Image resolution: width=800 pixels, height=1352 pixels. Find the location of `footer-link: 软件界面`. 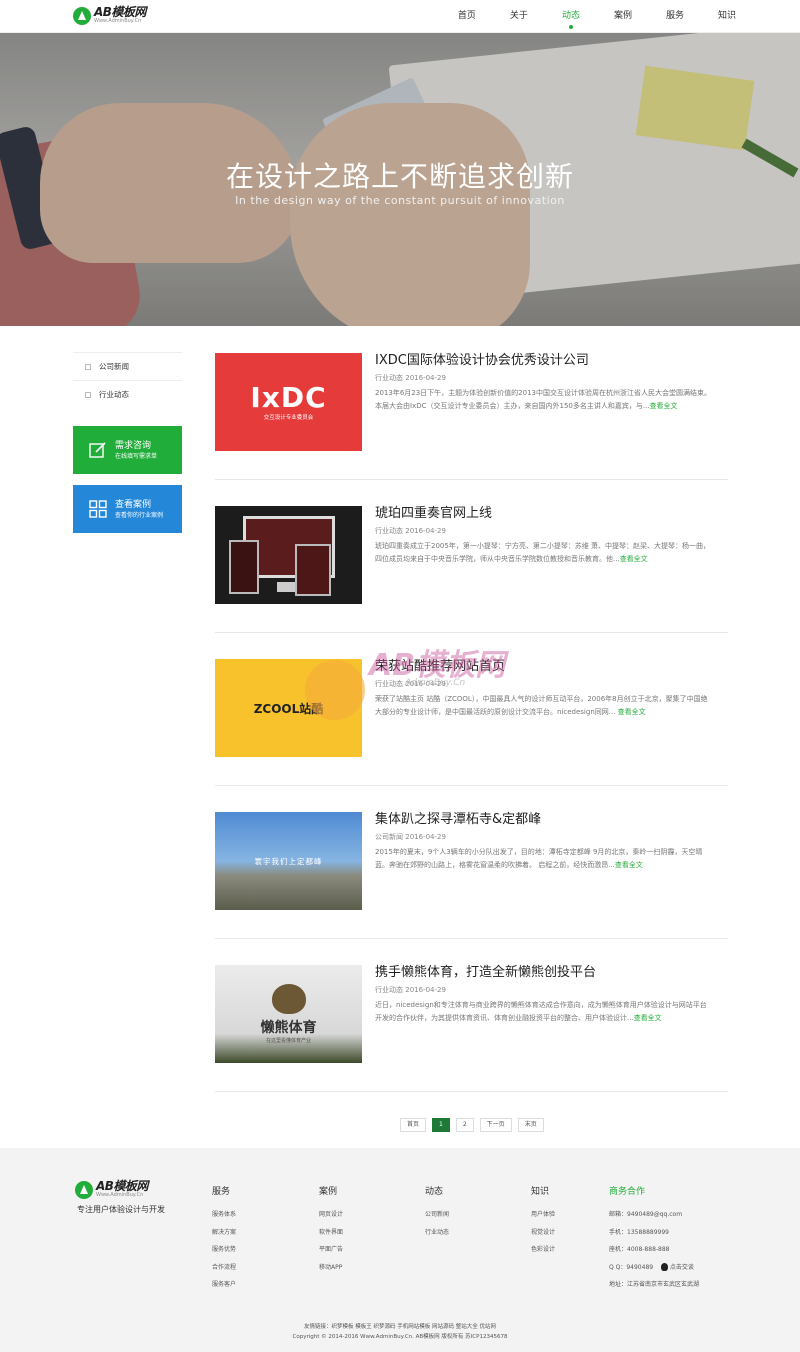

footer-link: 软件界面 is located at coordinates (331, 1233).